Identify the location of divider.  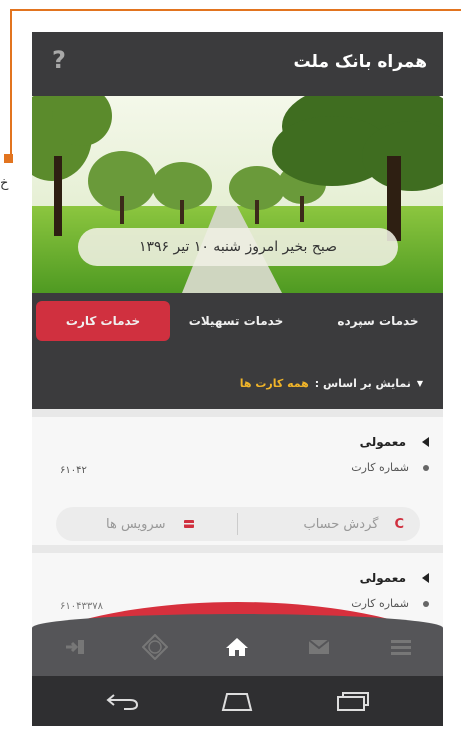
(237, 524).